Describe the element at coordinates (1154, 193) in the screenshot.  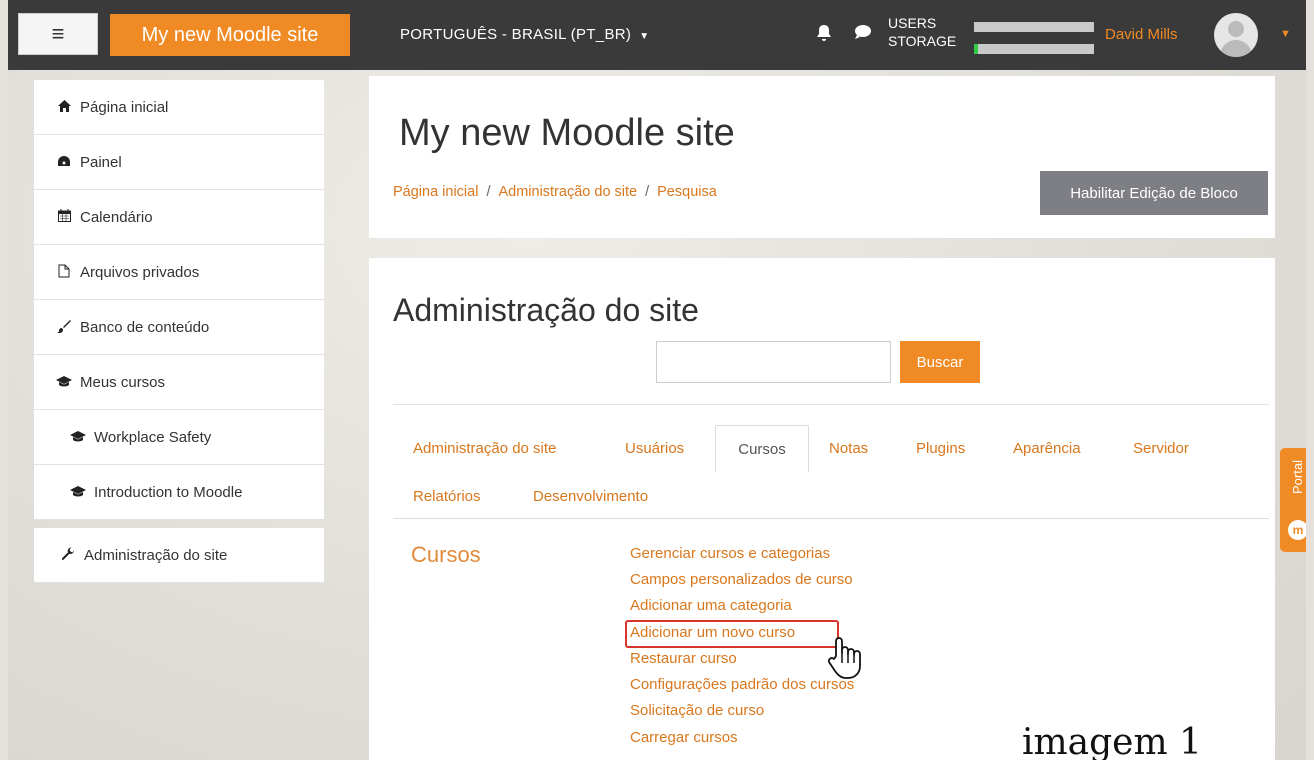
I see `enable-block-editing-button: Habilitar Edição de Bloco` at that location.